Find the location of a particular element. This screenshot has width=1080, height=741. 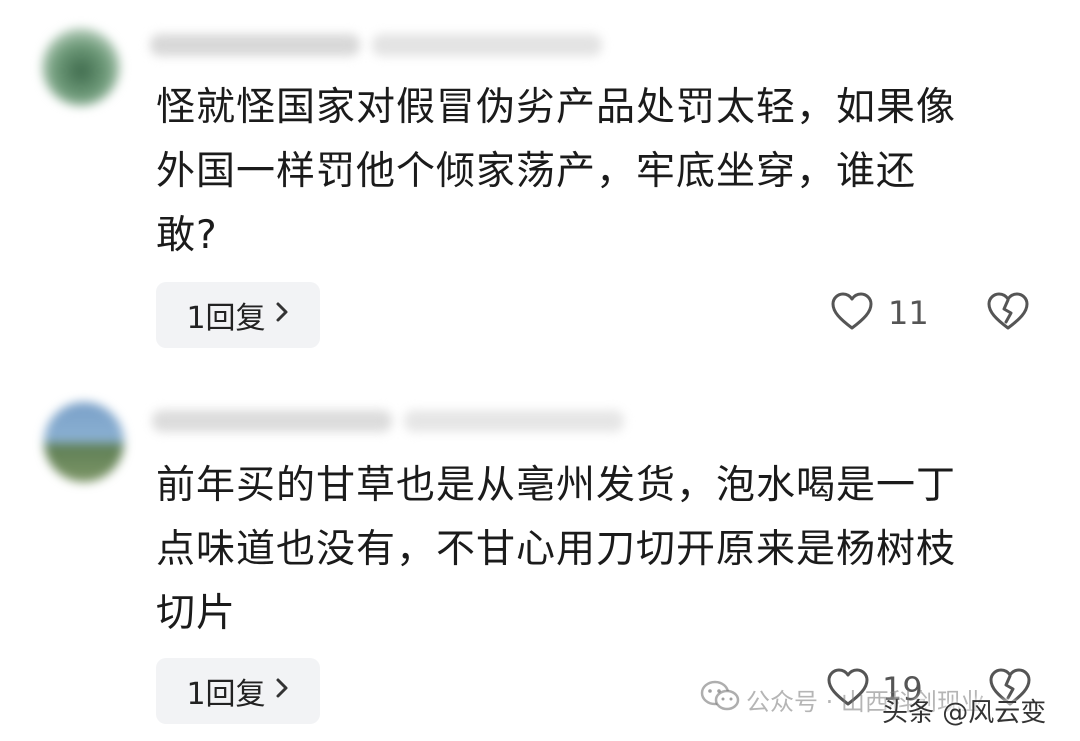

heart-icon is located at coordinates (852, 314).